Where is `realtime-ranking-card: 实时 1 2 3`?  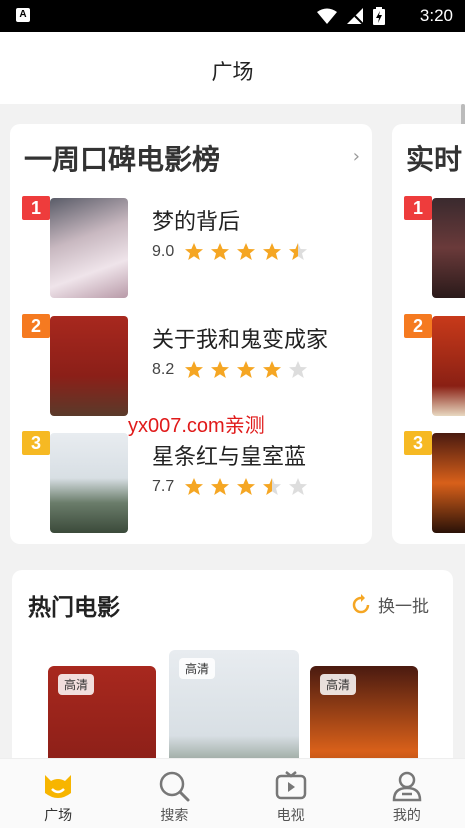
realtime-ranking-card: 实时 1 2 3 is located at coordinates (428, 334).